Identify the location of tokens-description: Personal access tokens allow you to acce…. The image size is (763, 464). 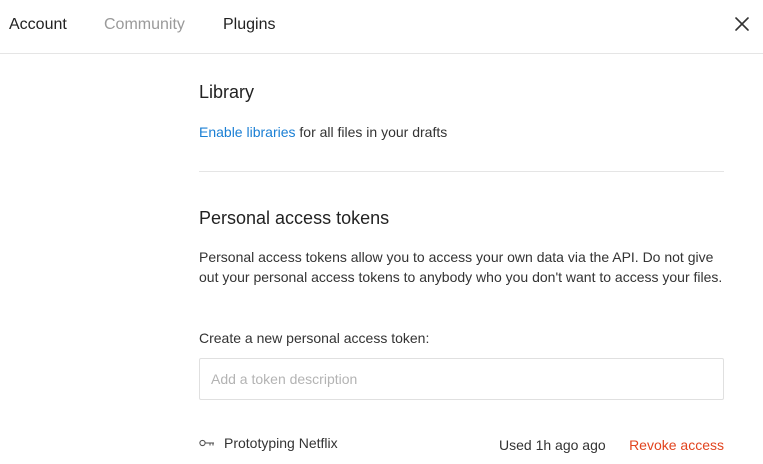
(461, 267).